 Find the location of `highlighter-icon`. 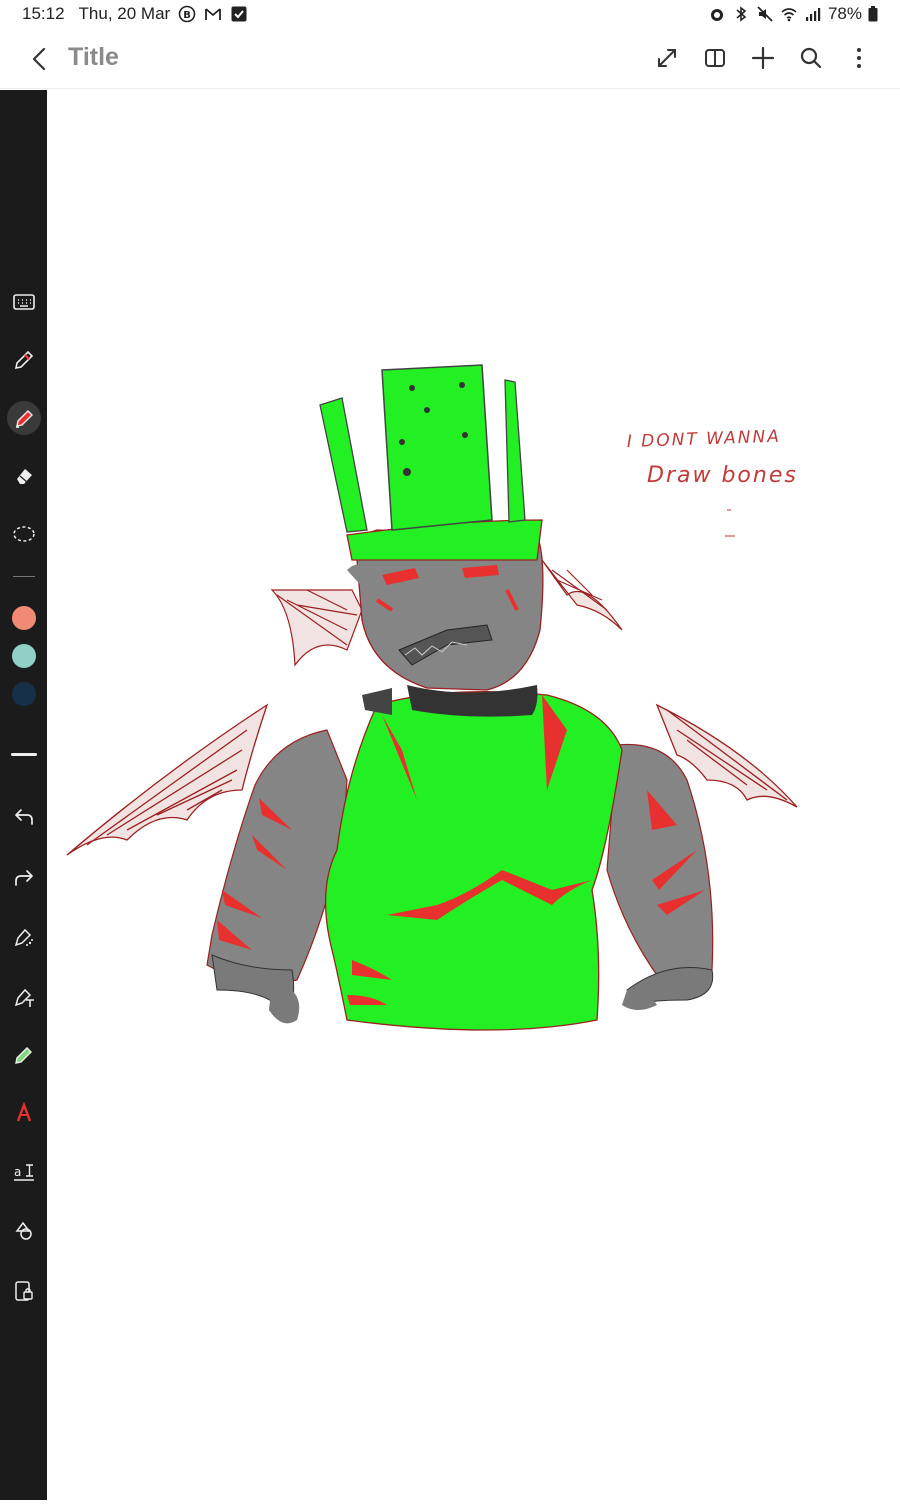

highlighter-icon is located at coordinates (24, 419).